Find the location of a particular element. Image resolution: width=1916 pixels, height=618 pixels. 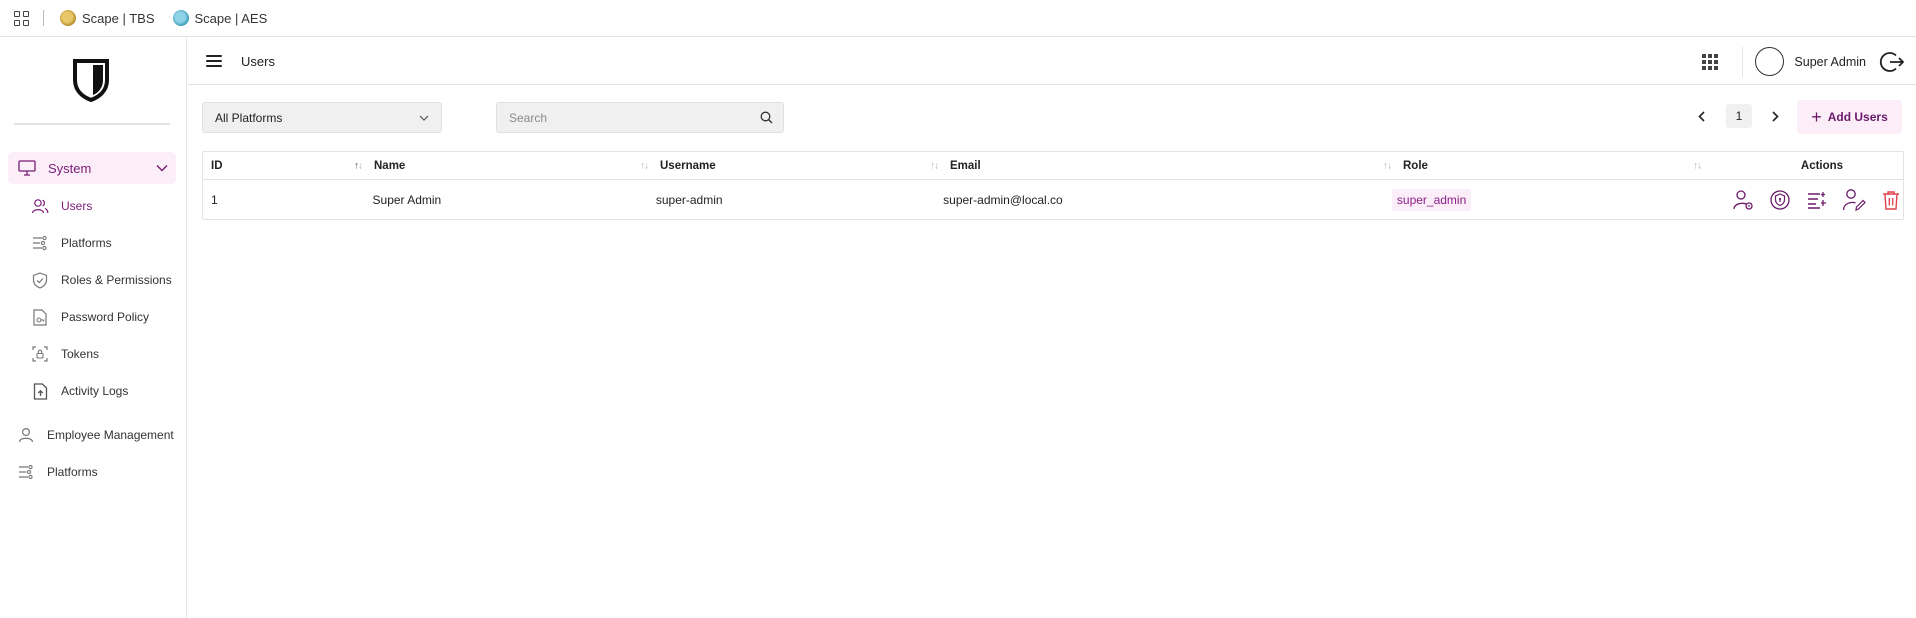

prev-page-button is located at coordinates (1701, 116).